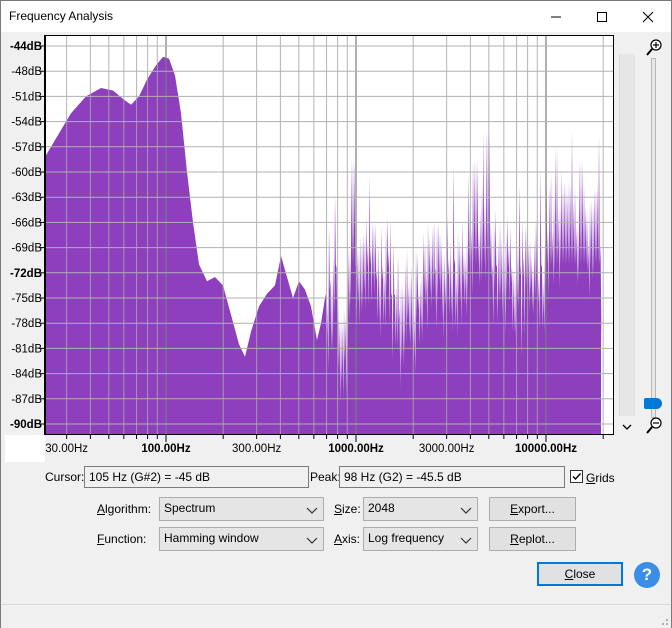 Image resolution: width=672 pixels, height=628 pixels. Describe the element at coordinates (26, 223) in the screenshot. I see `y-tick-label: -66dB` at that location.